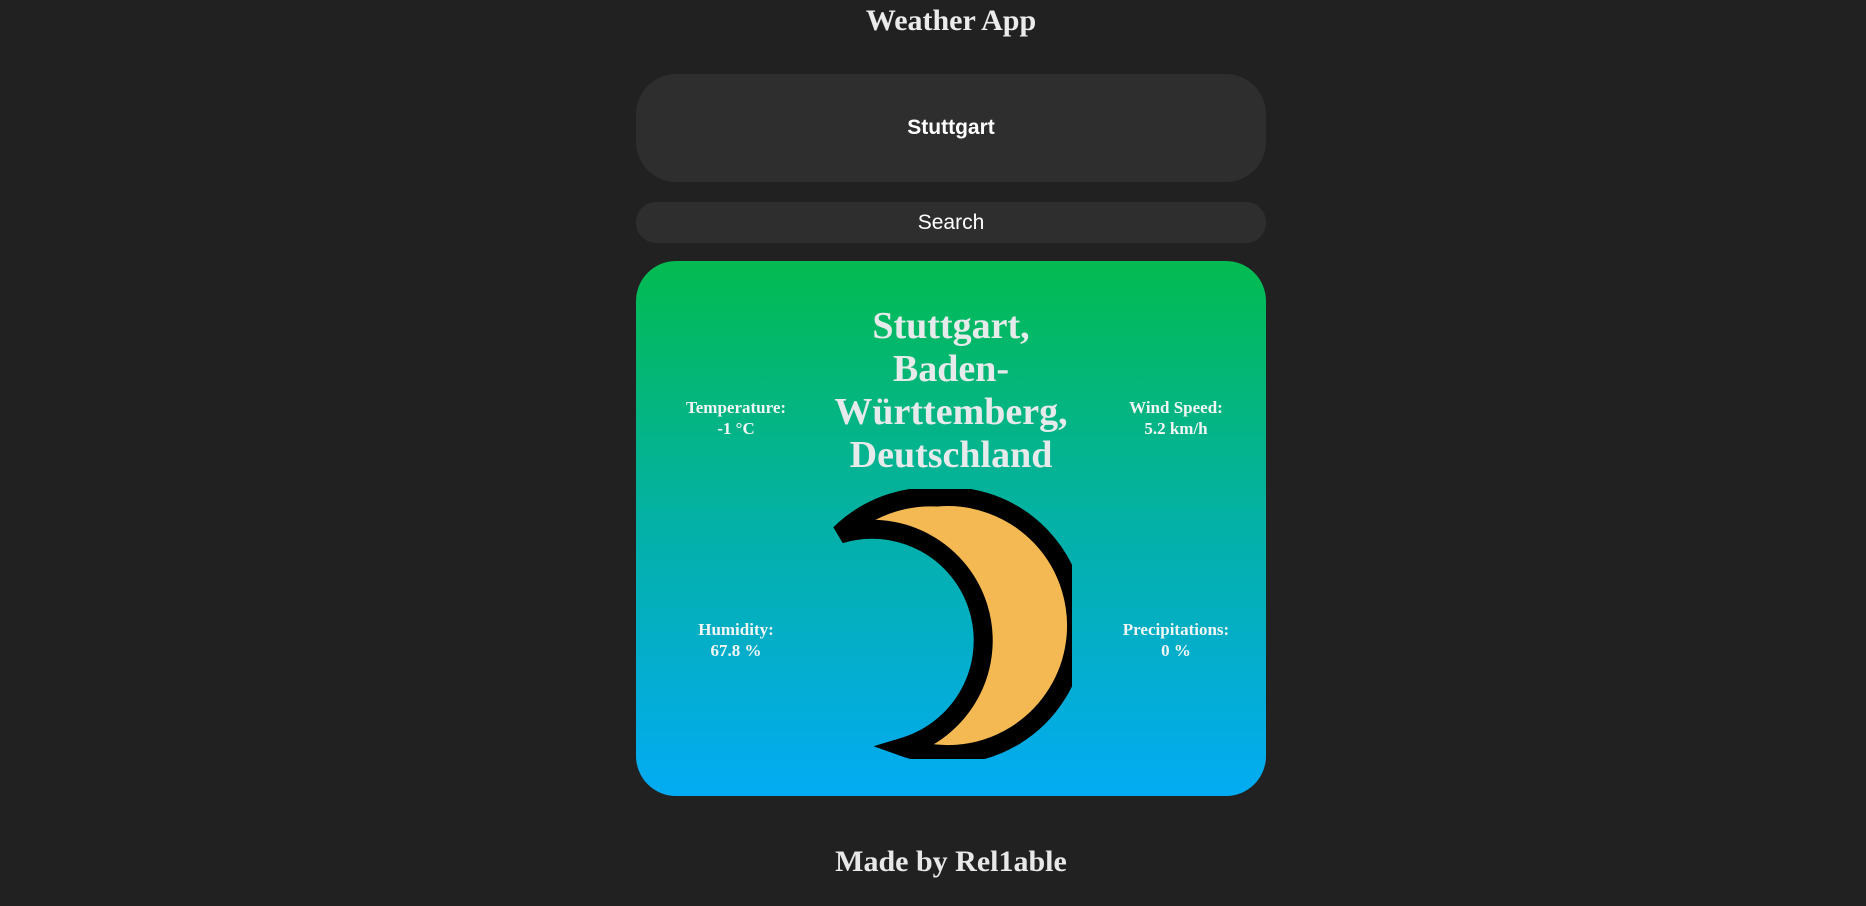 This screenshot has width=1866, height=906. I want to click on humidity-stat: Humidity: 67.8 %, so click(736, 640).